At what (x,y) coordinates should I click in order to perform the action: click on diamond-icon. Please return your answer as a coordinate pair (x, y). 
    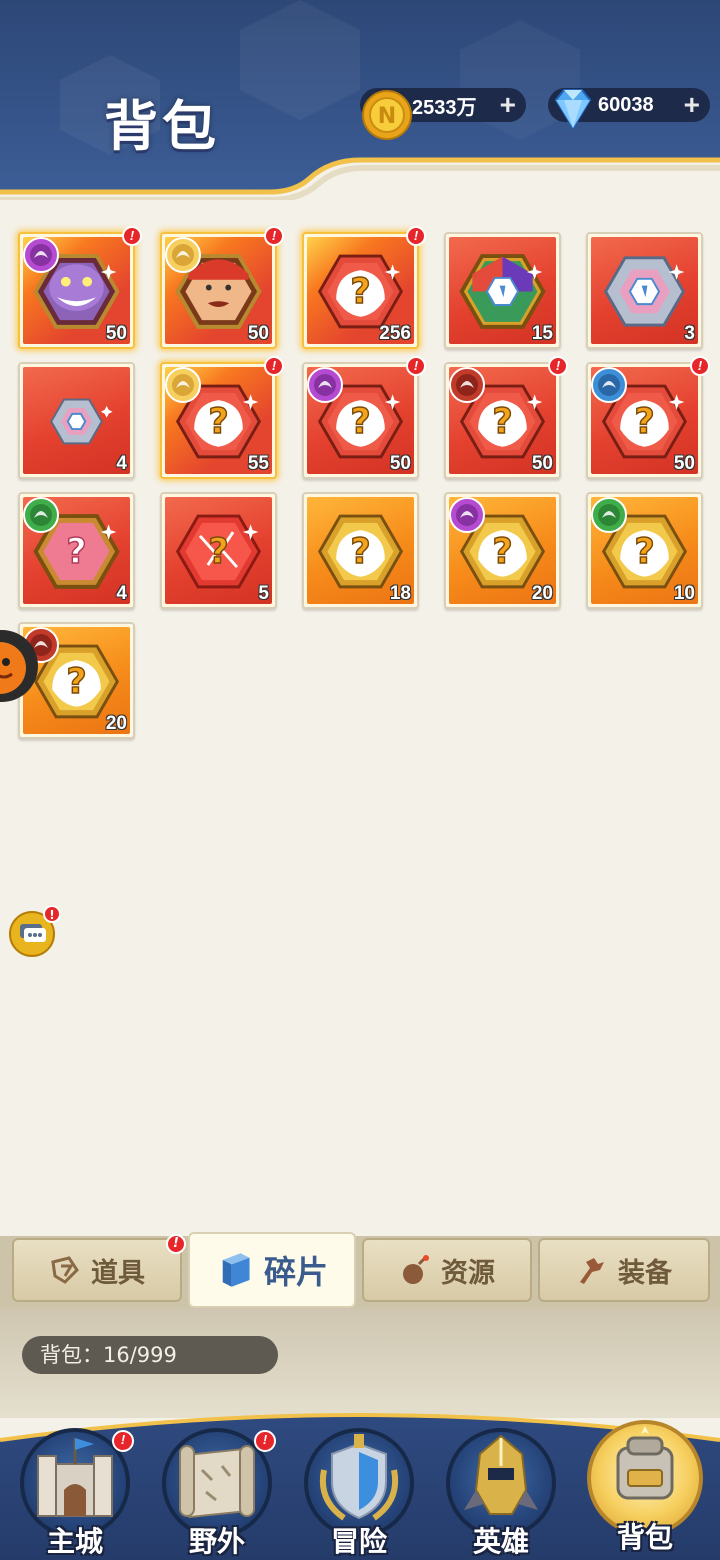
    Looking at the image, I should click on (573, 109).